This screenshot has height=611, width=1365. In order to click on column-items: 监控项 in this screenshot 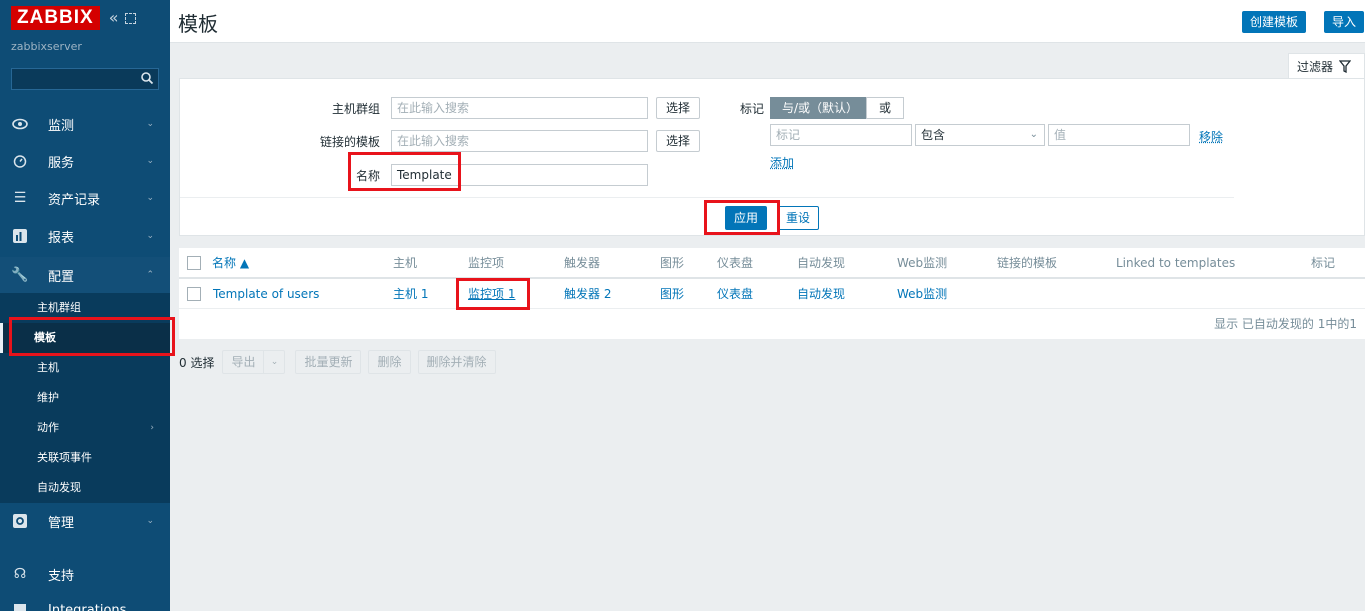, I will do `click(486, 263)`.